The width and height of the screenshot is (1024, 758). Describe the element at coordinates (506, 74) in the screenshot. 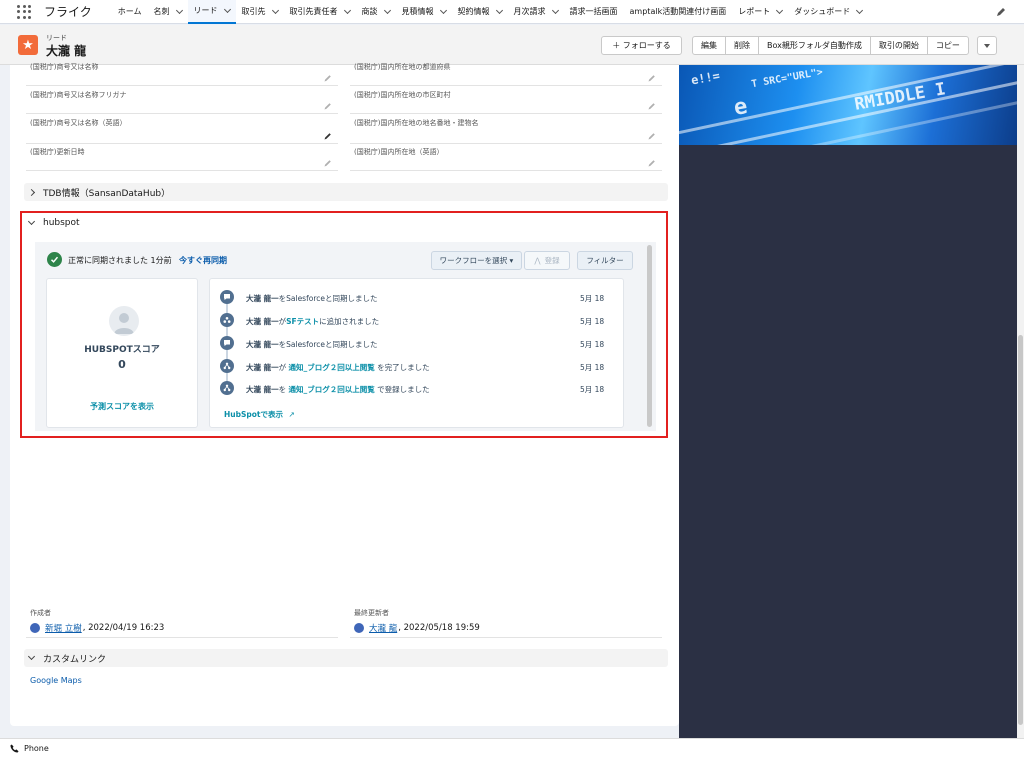

I see `field-prefecture: (国税庁)国内所在地の都道府県` at that location.